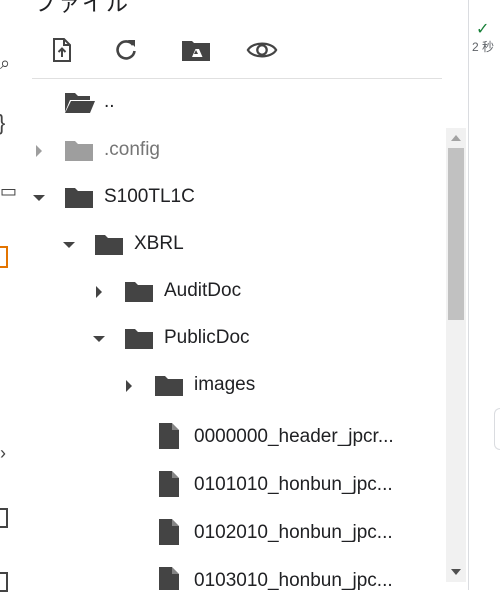 This screenshot has width=500, height=592. I want to click on tree-item-label: images, so click(225, 384).